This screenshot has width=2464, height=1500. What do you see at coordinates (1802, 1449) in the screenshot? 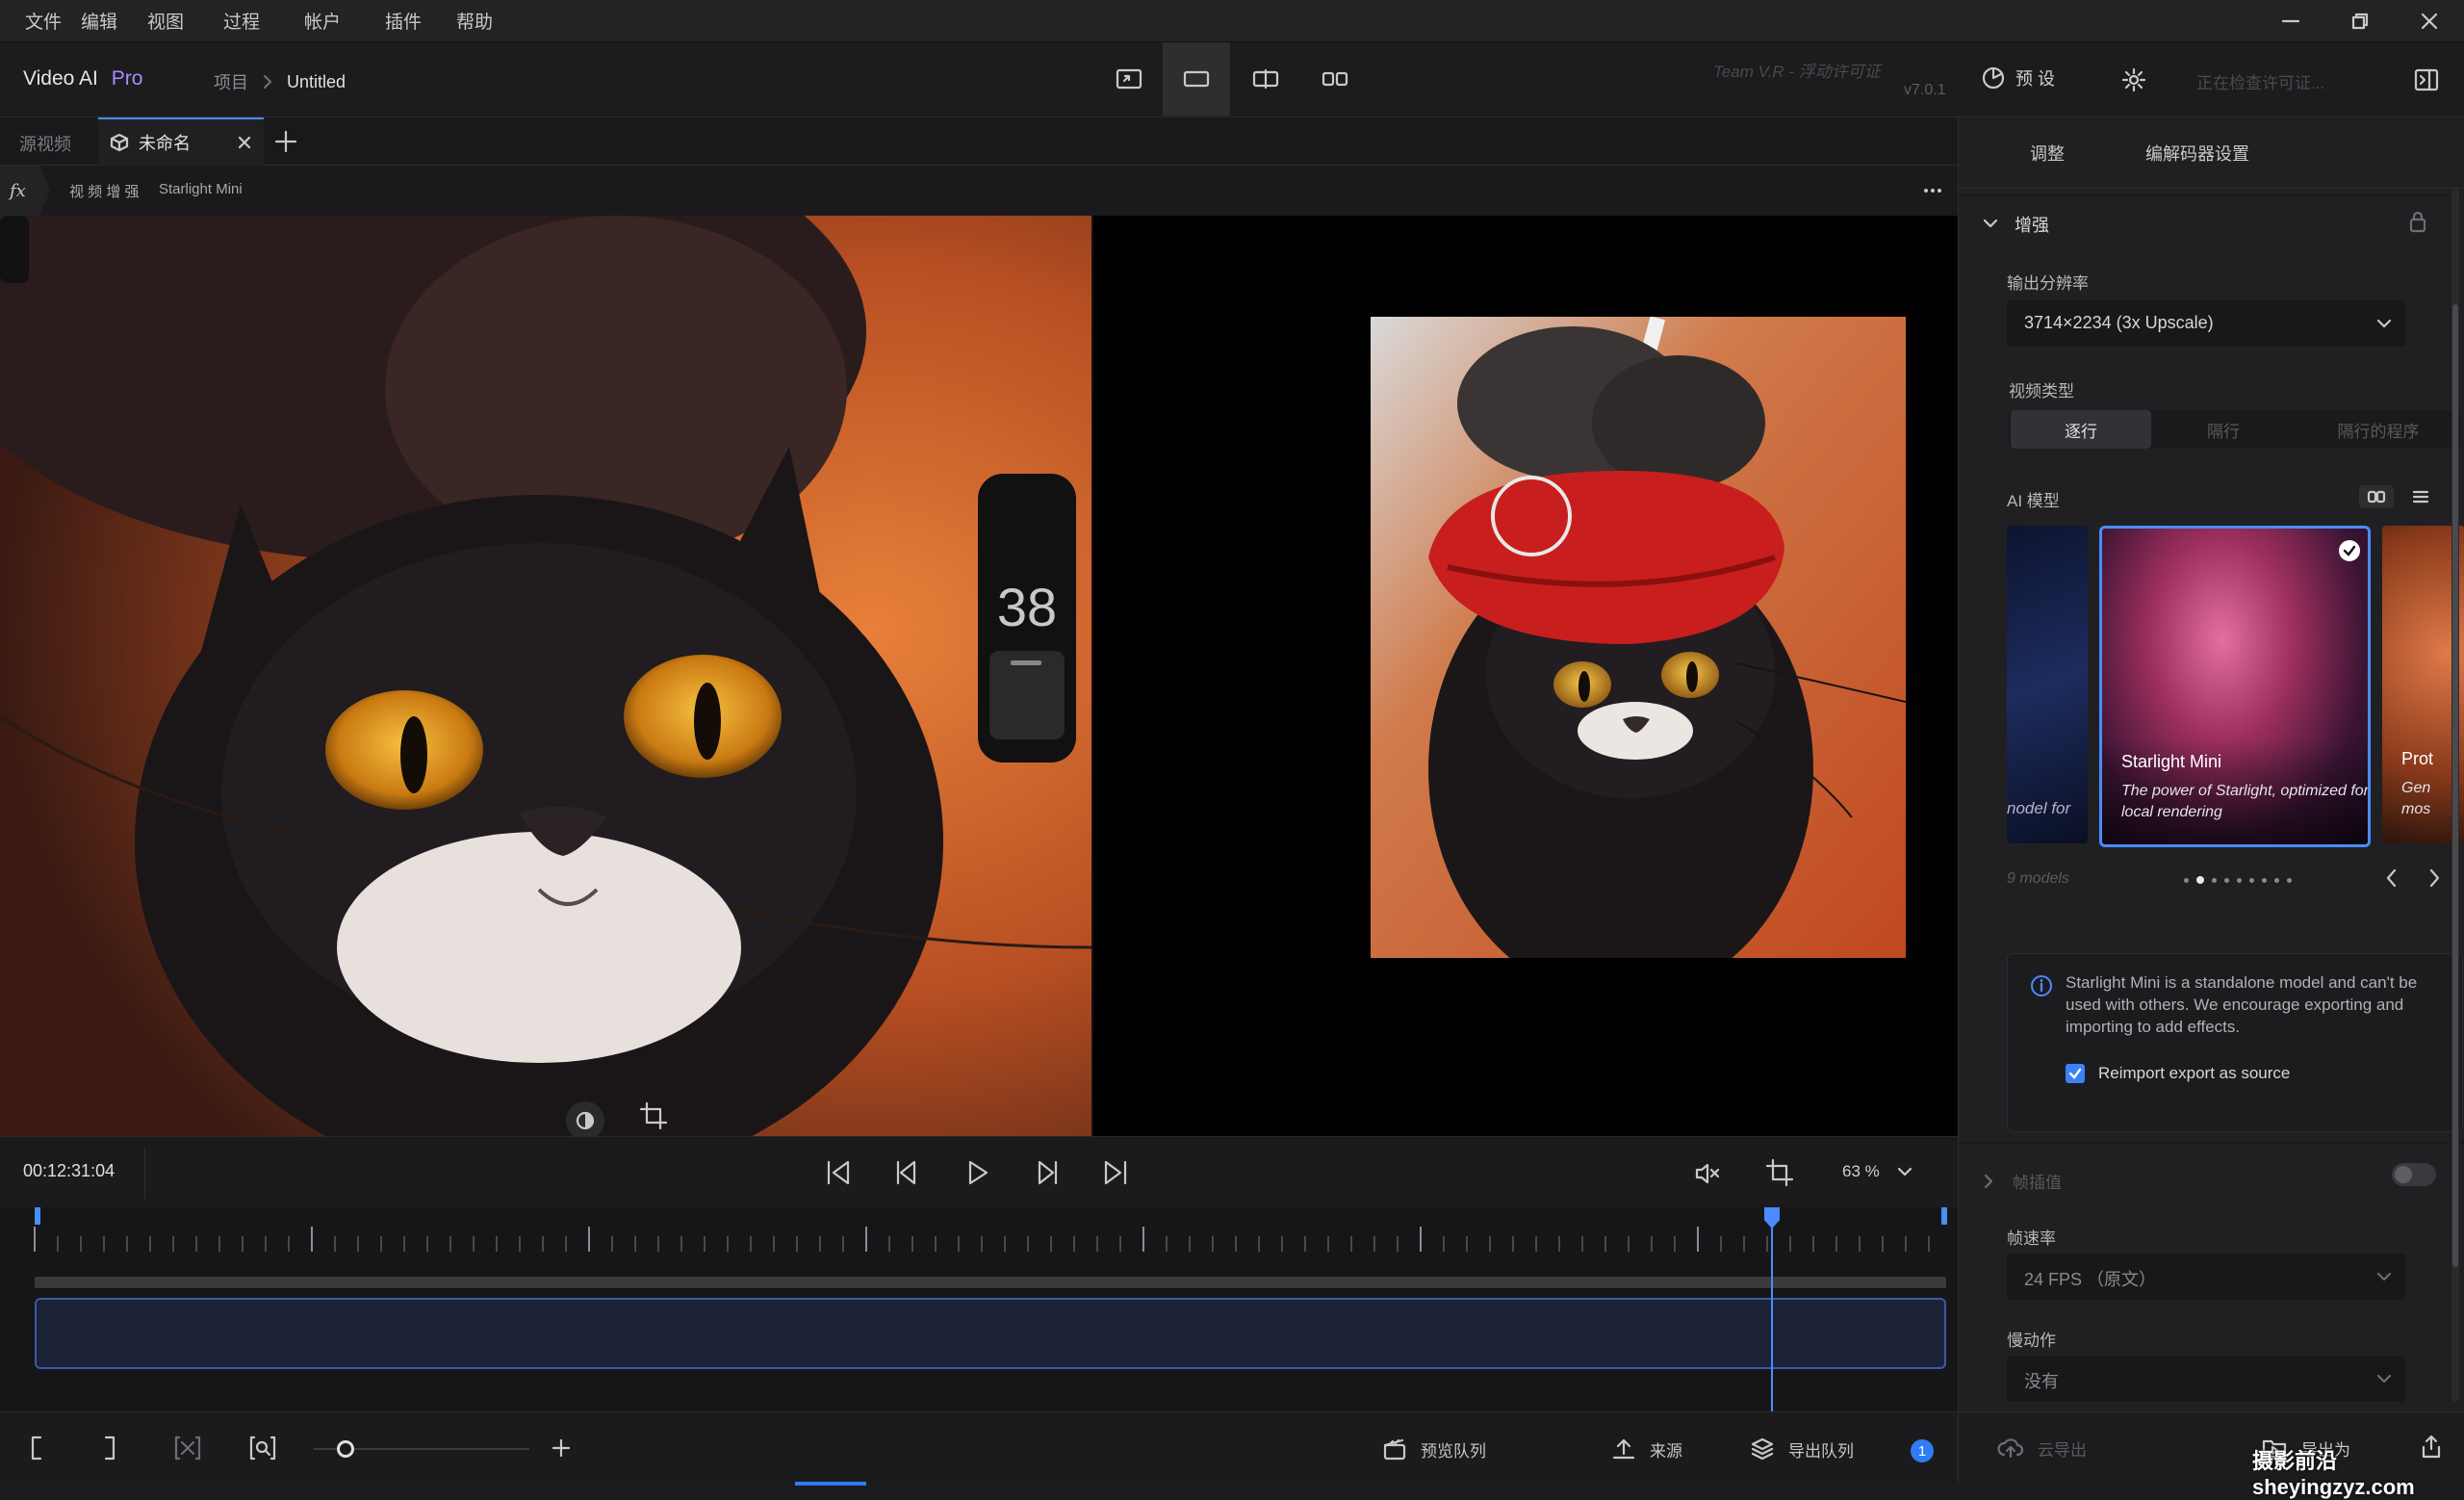
I see `export-queue-button: 导出队列` at bounding box center [1802, 1449].